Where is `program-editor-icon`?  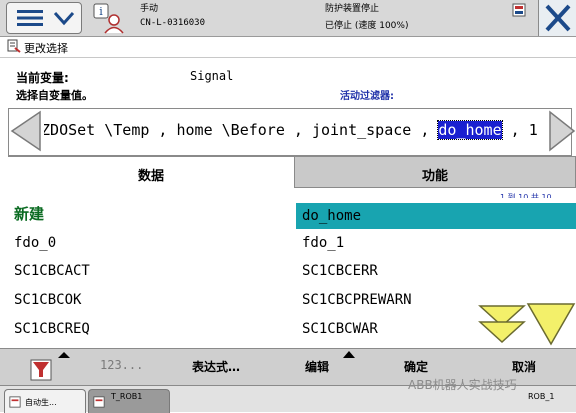
program-editor-icon is located at coordinates (99, 402).